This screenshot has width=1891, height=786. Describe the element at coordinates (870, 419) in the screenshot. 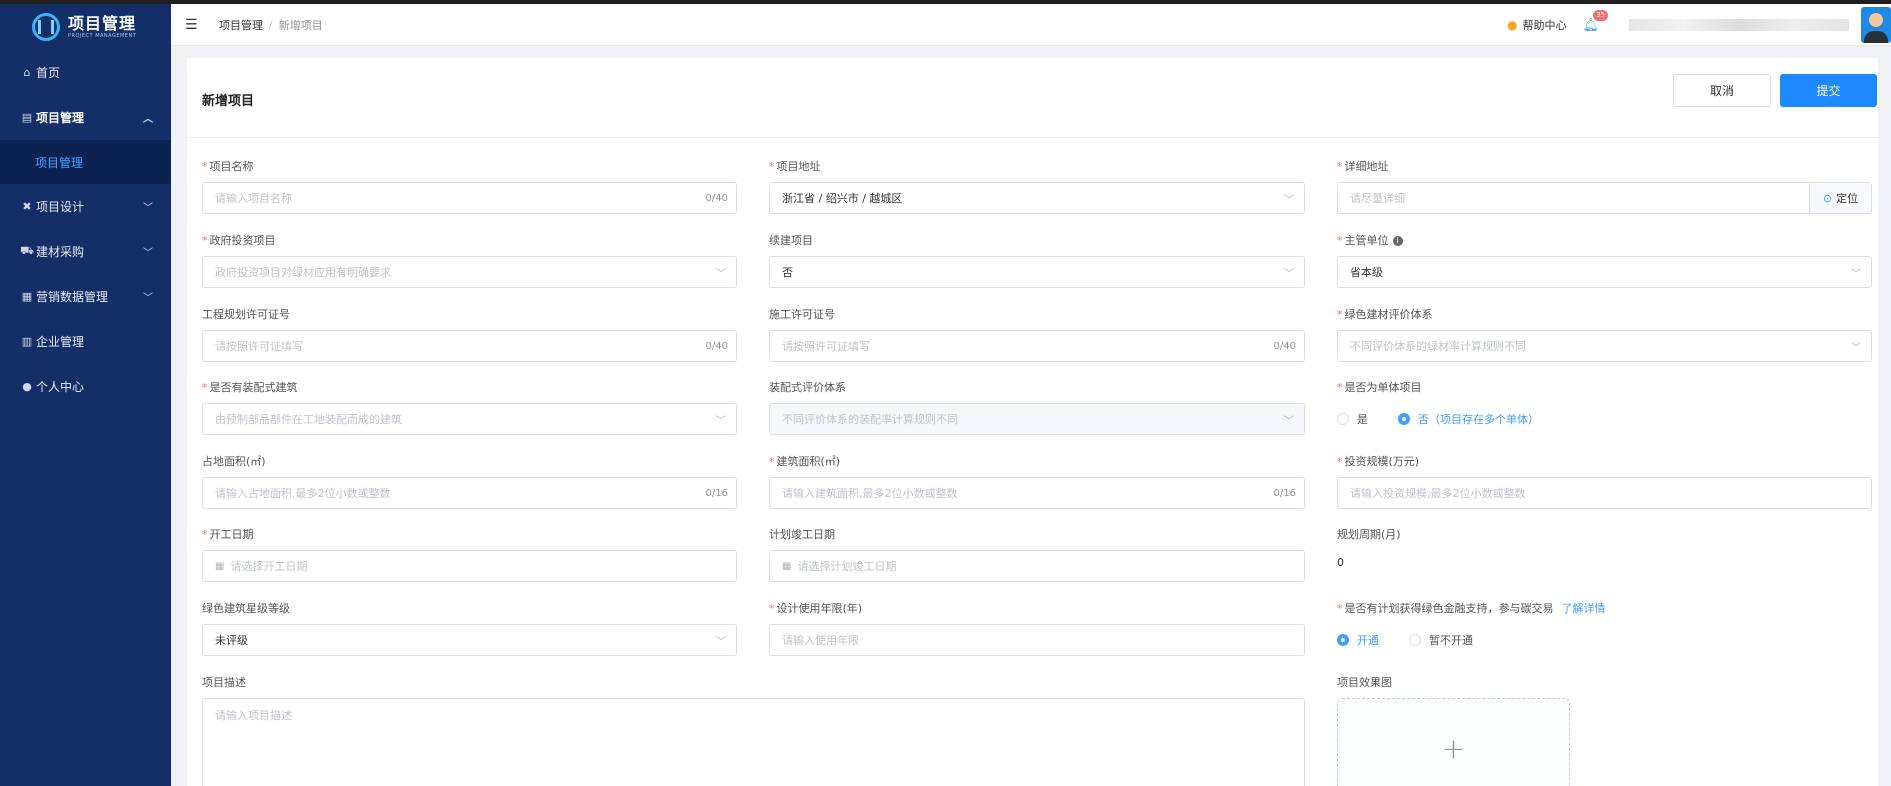

I see `select-placeholder: 不同评价体系的装配率计算规则不同` at that location.